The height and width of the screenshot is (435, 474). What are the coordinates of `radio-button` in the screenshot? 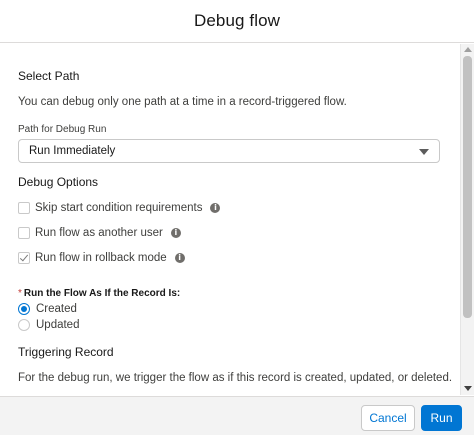 It's located at (24, 325).